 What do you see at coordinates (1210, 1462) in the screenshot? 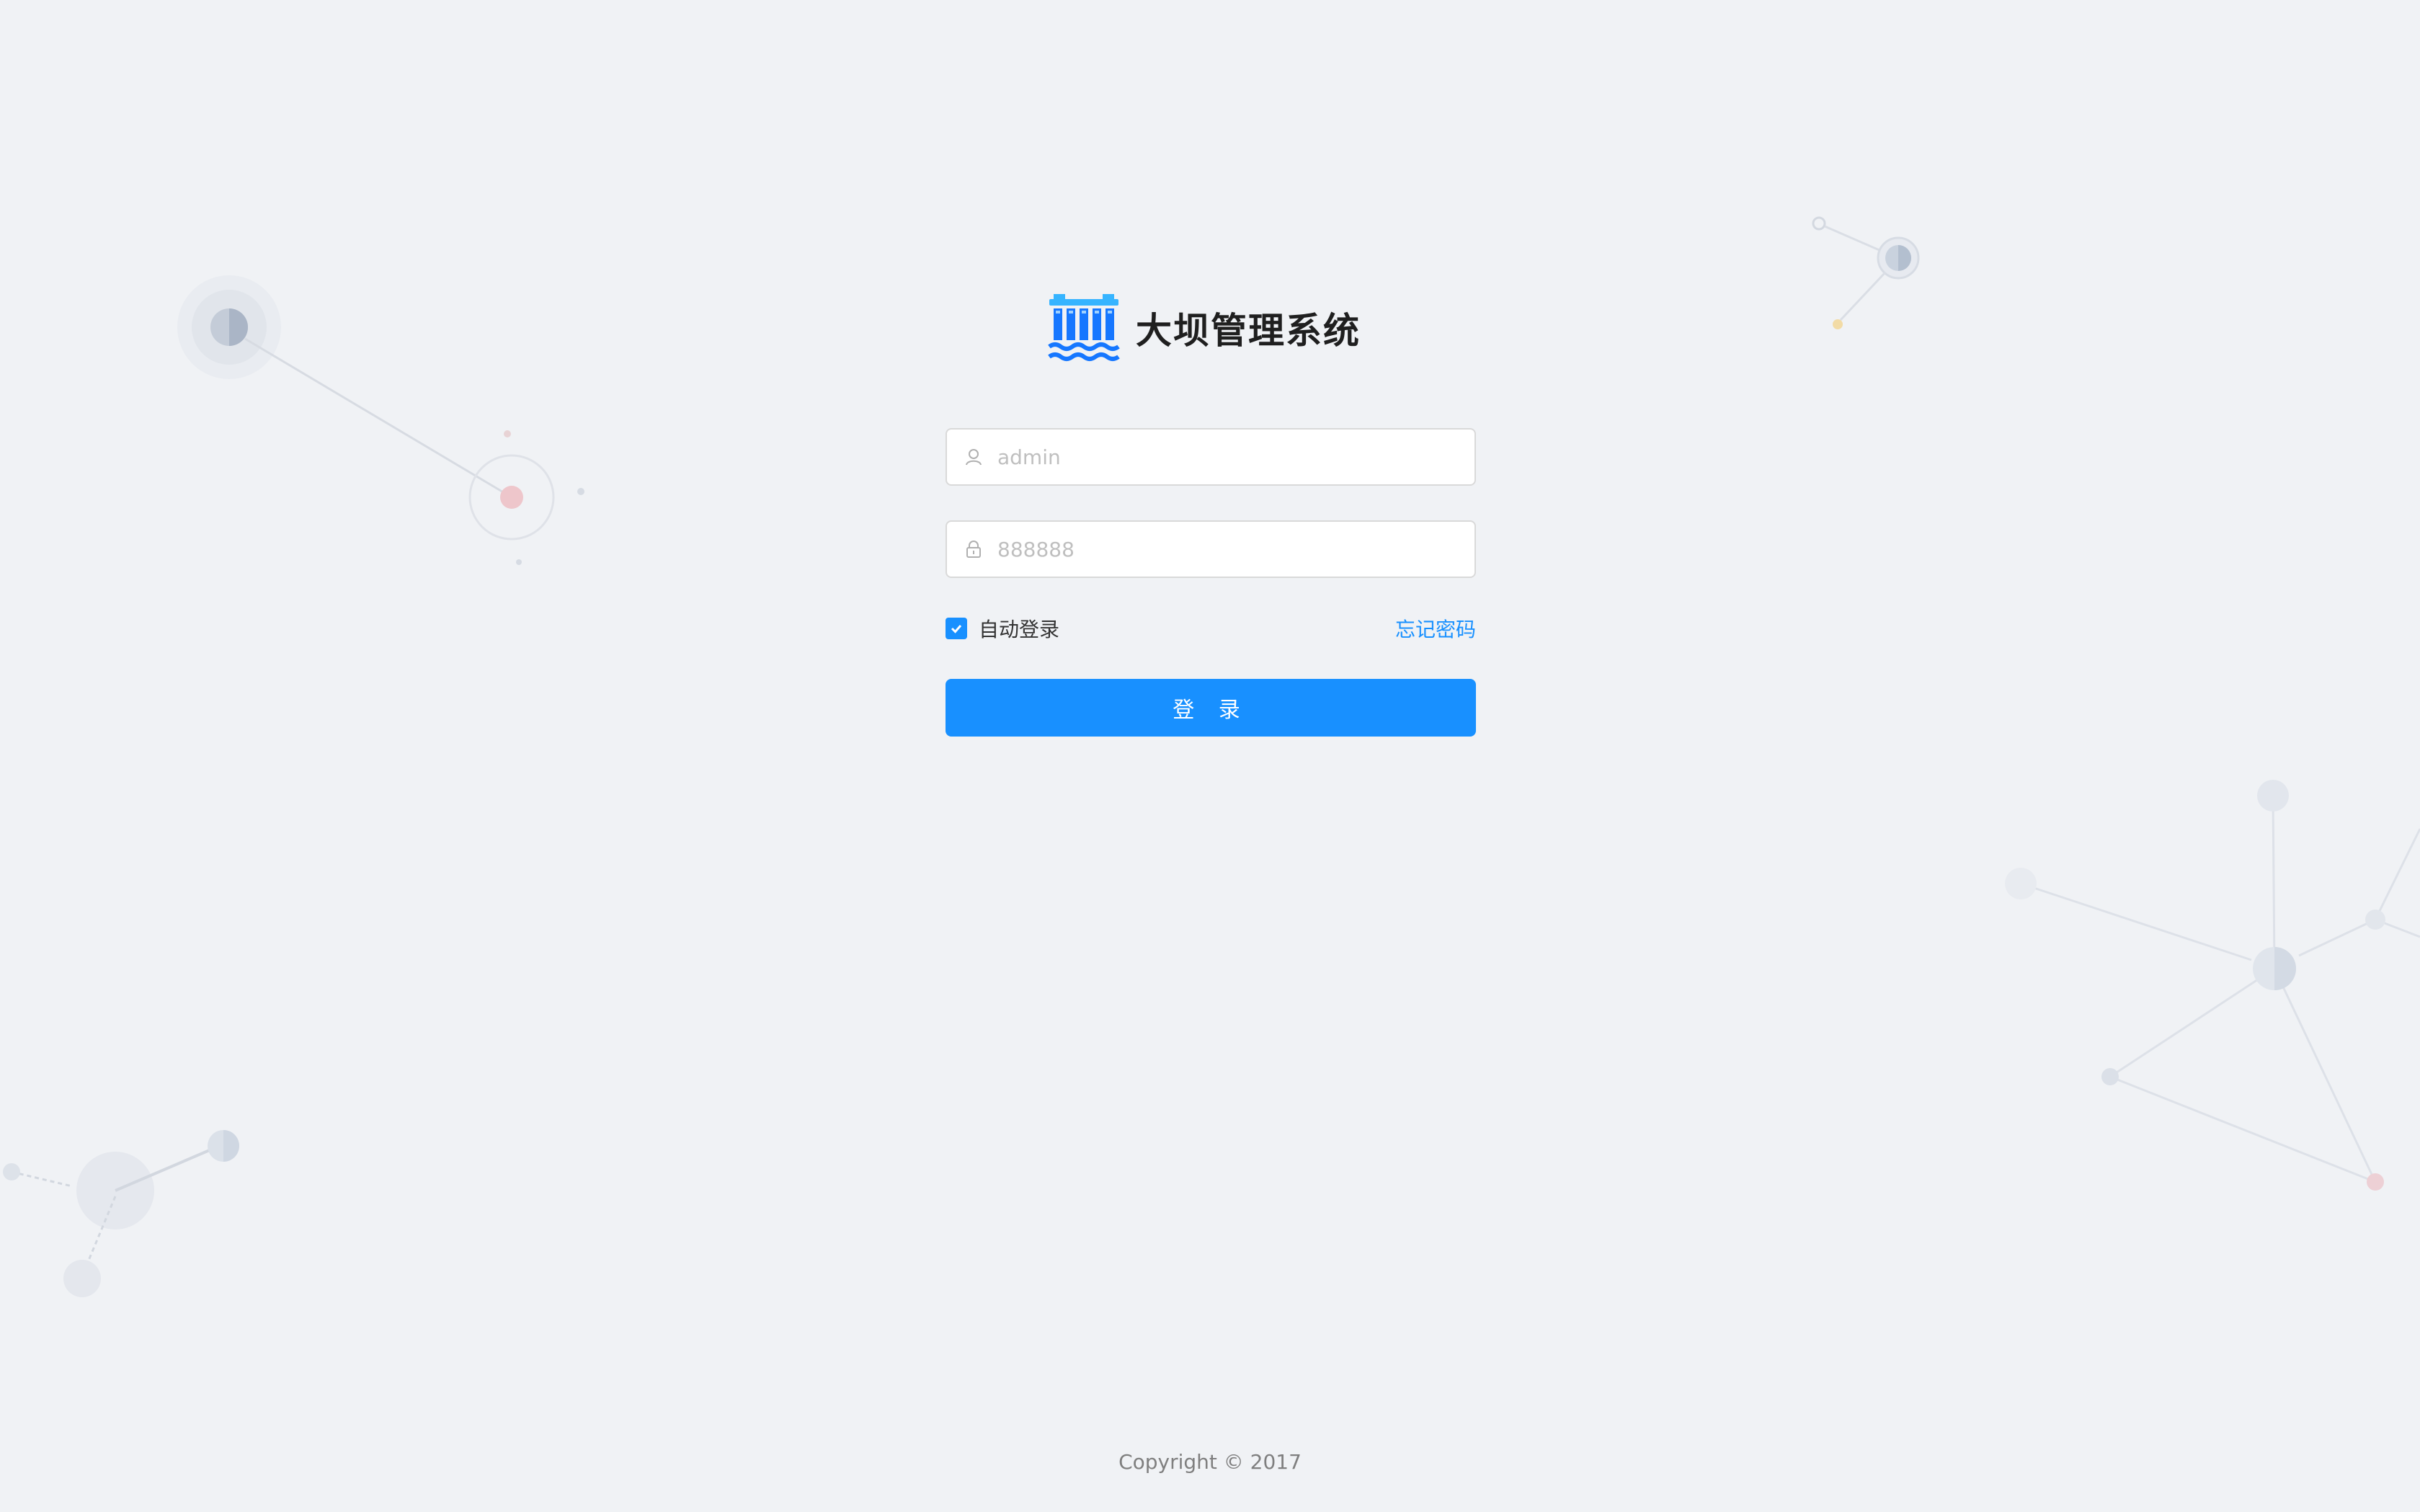
I see `copyright-footer: Copyright © 2017` at bounding box center [1210, 1462].